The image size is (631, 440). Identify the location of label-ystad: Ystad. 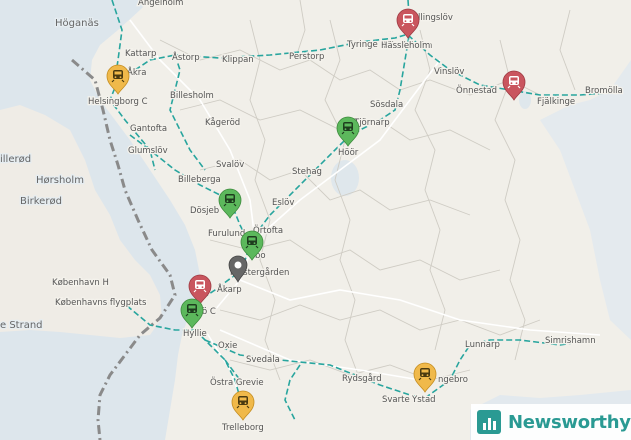
(423, 400).